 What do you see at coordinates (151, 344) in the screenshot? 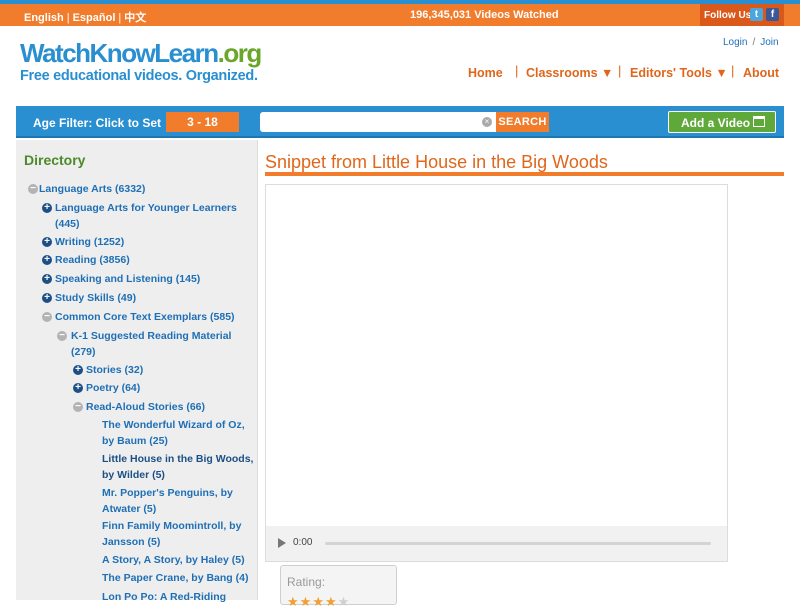
I see `directory-item: K-1 Suggested Reading Material (279)` at bounding box center [151, 344].